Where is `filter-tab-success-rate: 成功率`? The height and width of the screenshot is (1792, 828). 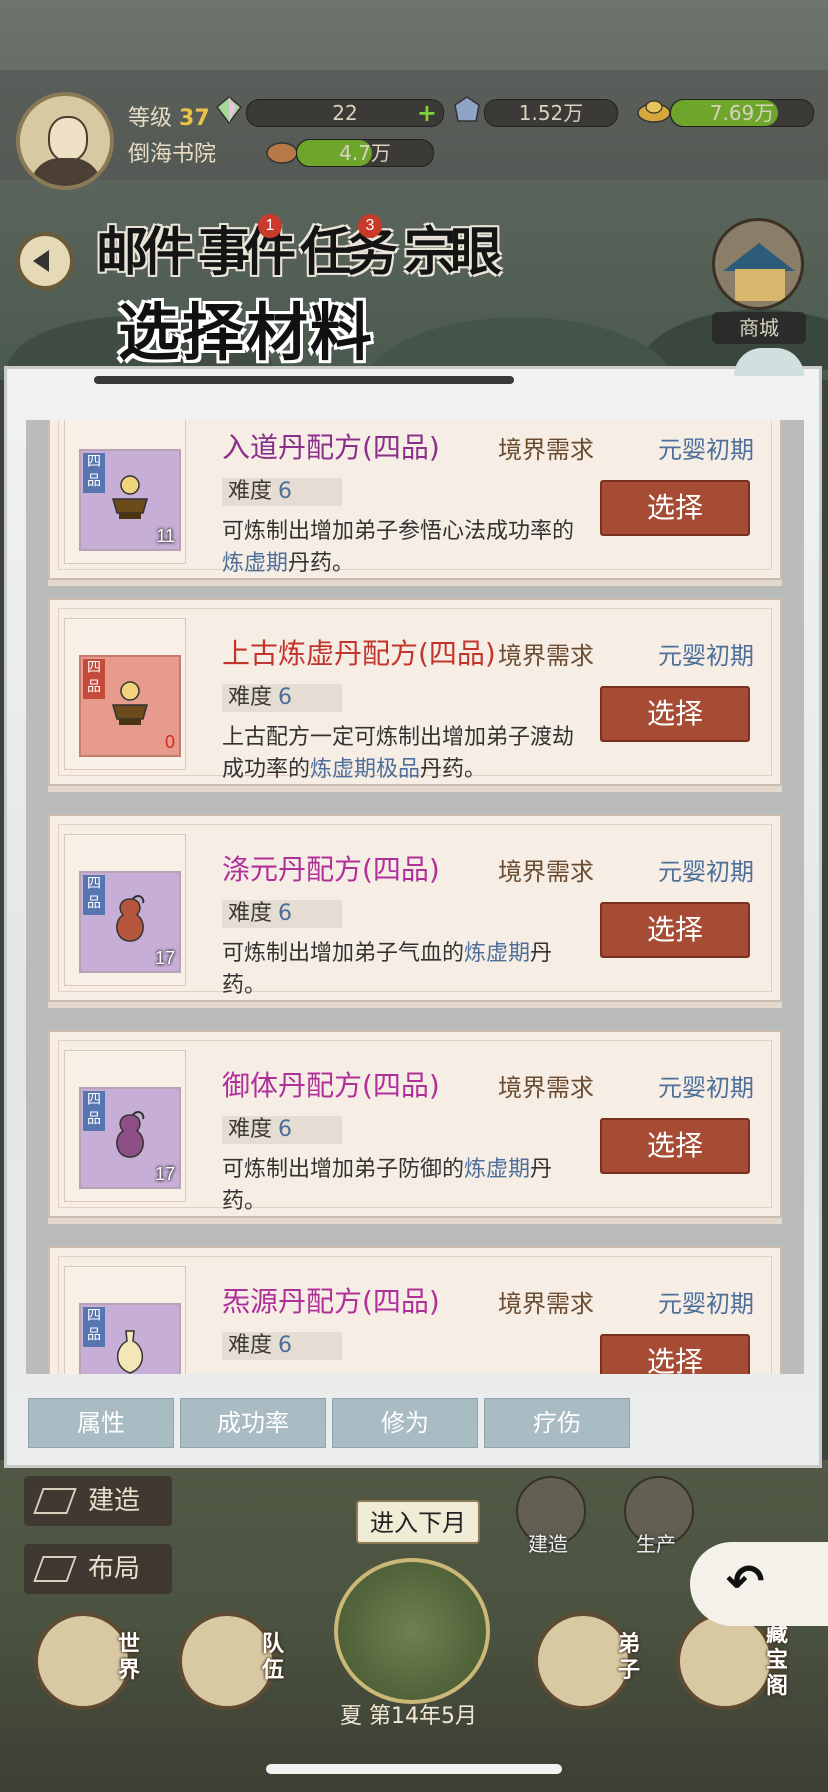 filter-tab-success-rate: 成功率 is located at coordinates (253, 1423).